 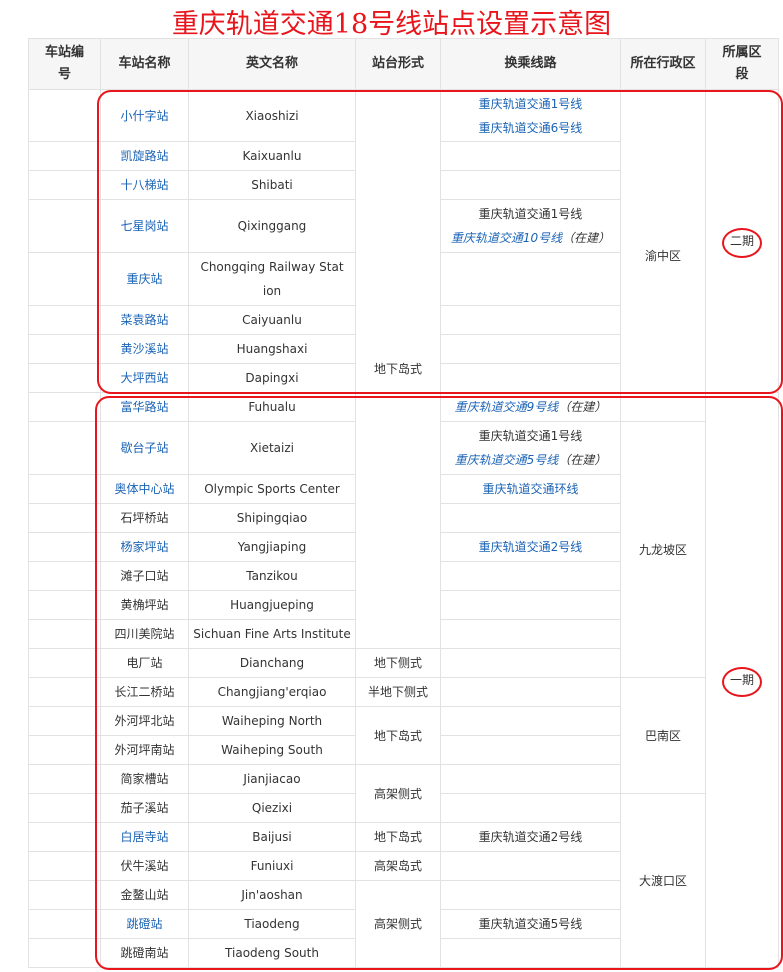 I want to click on transfer-line-link: 重庆轨道交通9号线, so click(x=507, y=407).